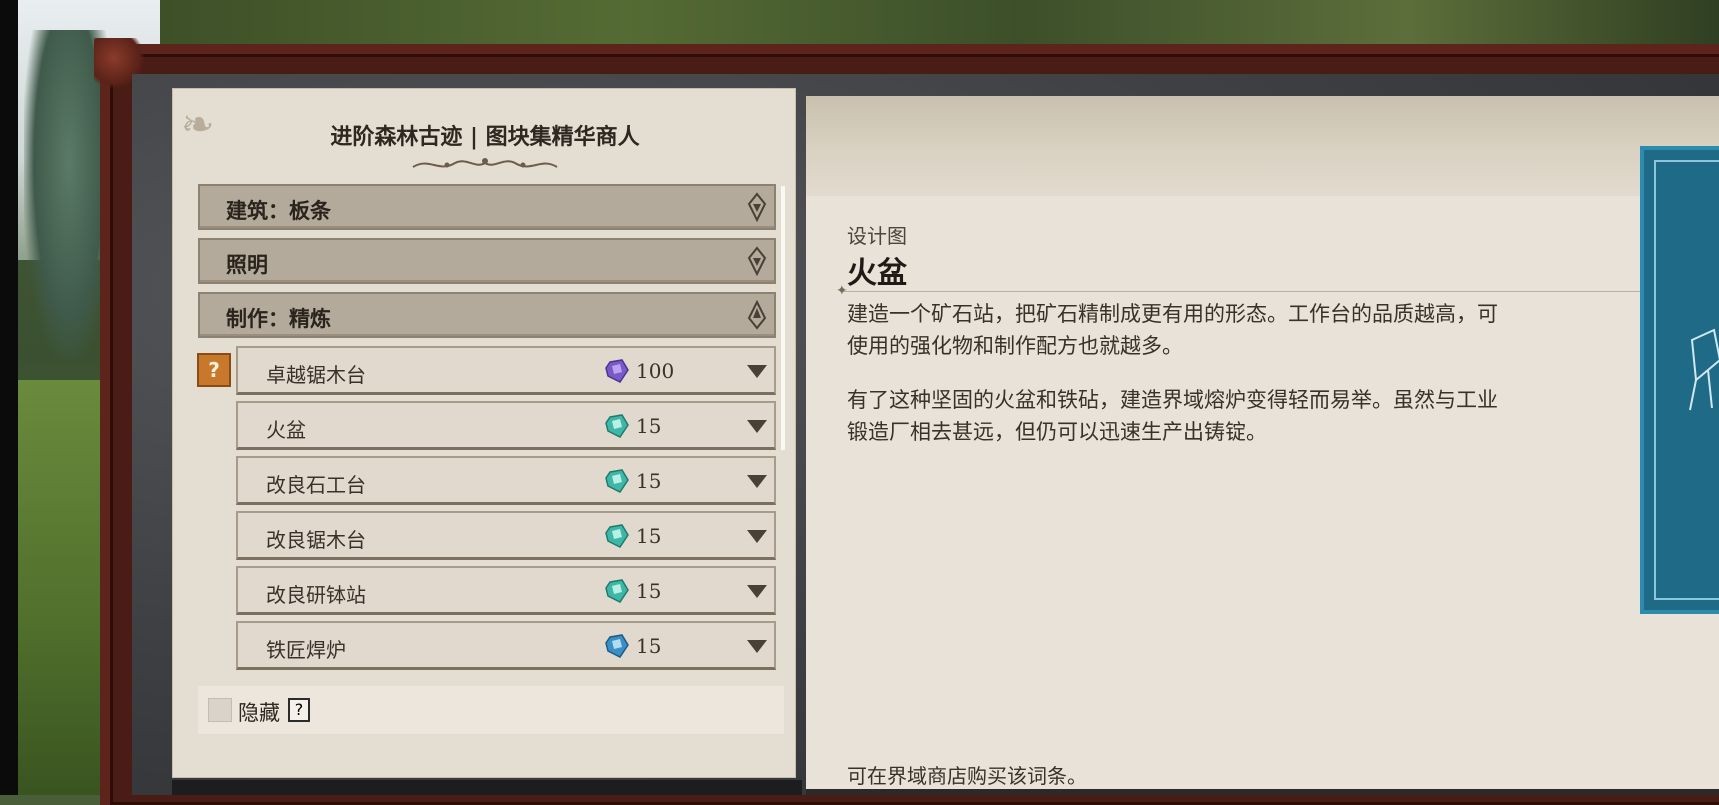  I want to click on screen-edge, so click(9, 397).